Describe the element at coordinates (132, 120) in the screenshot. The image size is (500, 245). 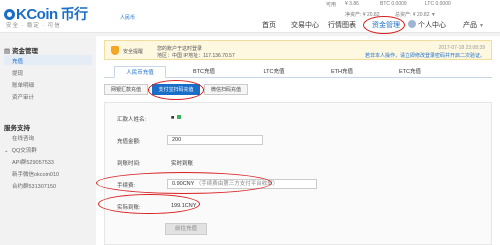
I see `payer-name-label: 汇款人姓名:` at that location.